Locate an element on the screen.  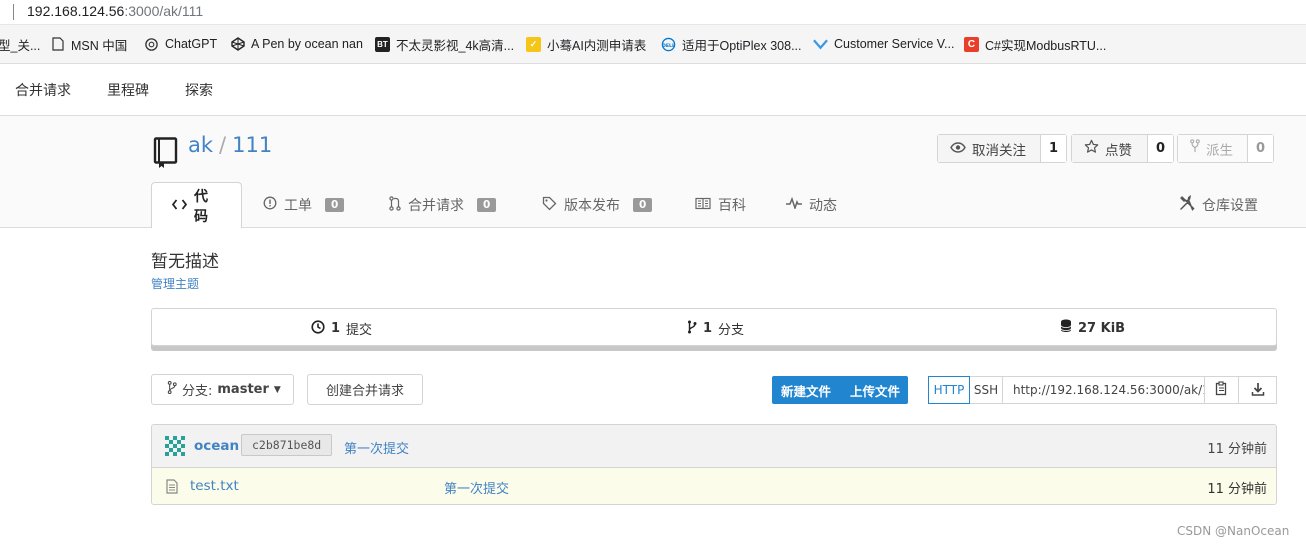
dell-icon: DELL is located at coordinates (668, 44).